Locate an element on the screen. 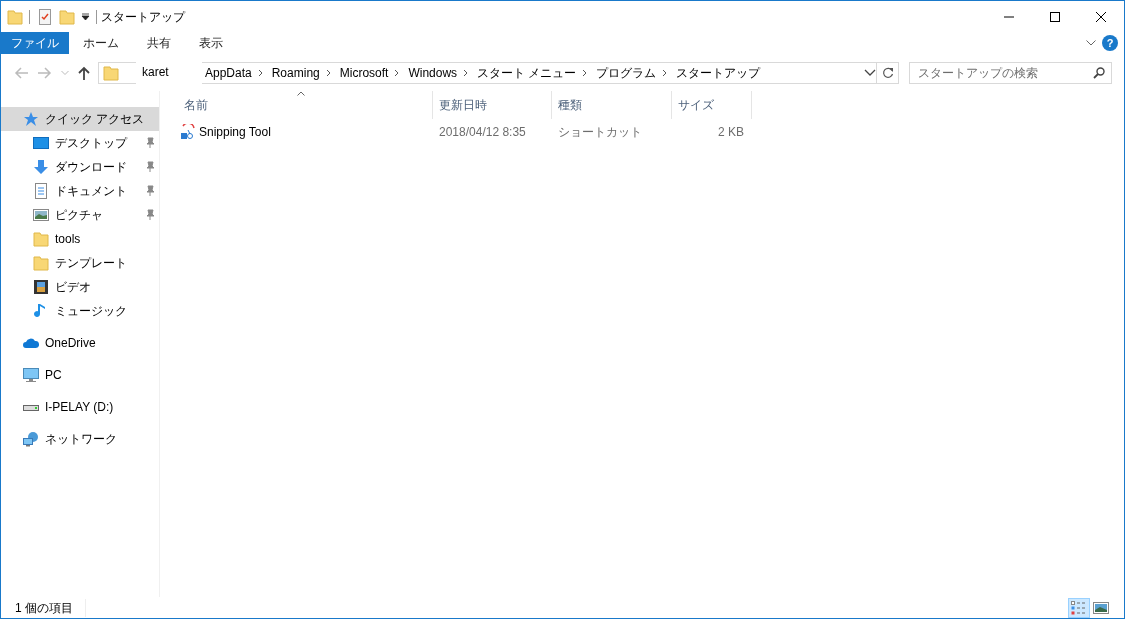 The image size is (1125, 619). sidebar-item: テンプレート is located at coordinates (80, 263).